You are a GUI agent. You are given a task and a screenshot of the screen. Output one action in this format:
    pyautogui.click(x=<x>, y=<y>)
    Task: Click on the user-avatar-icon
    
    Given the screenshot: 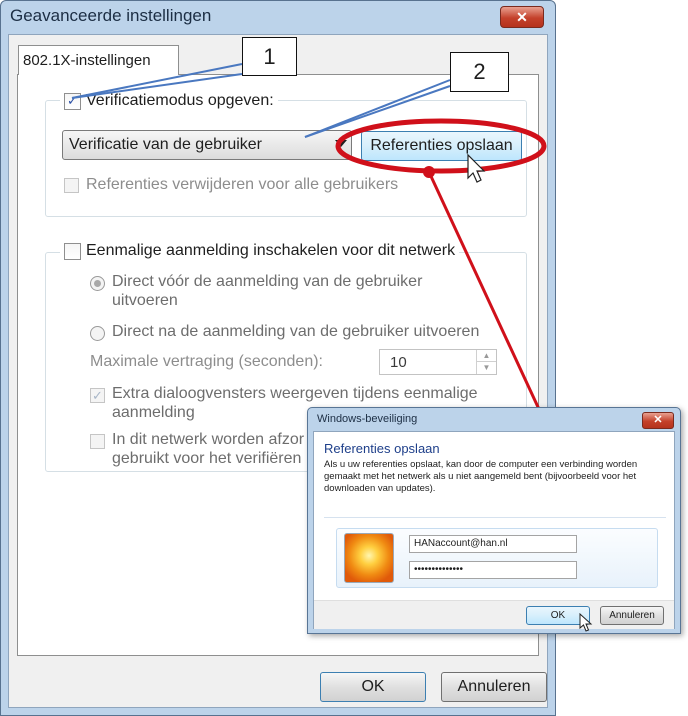 What is the action you would take?
    pyautogui.click(x=369, y=558)
    